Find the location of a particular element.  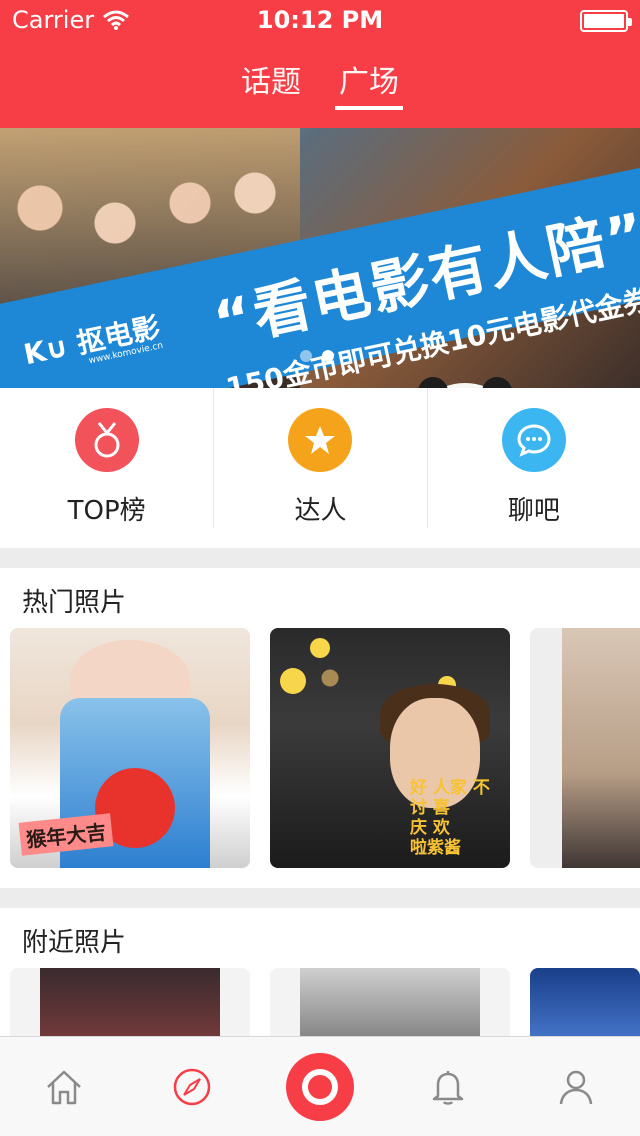

status-bar: Carrier 10:12 PM is located at coordinates (320, 20).